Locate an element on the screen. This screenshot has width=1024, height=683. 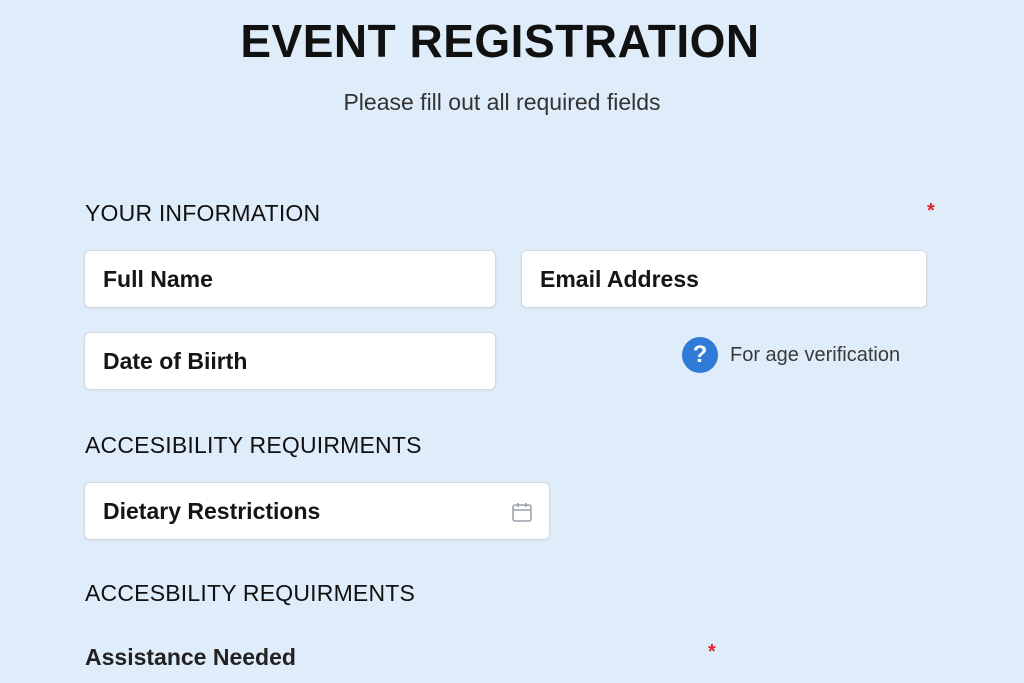
dietary-restrictions-field: Dietary Restrictions is located at coordinates (317, 511).